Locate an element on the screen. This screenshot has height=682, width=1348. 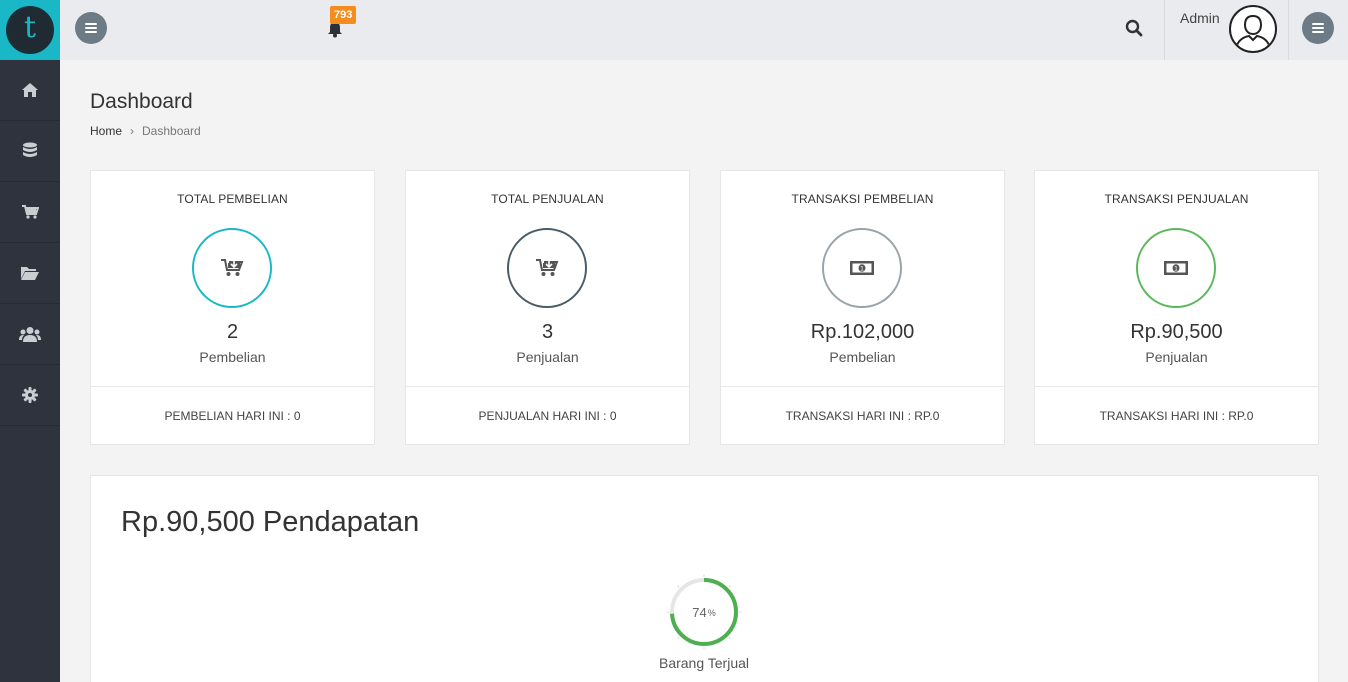
notification-badge: 793 is located at coordinates (343, 15).